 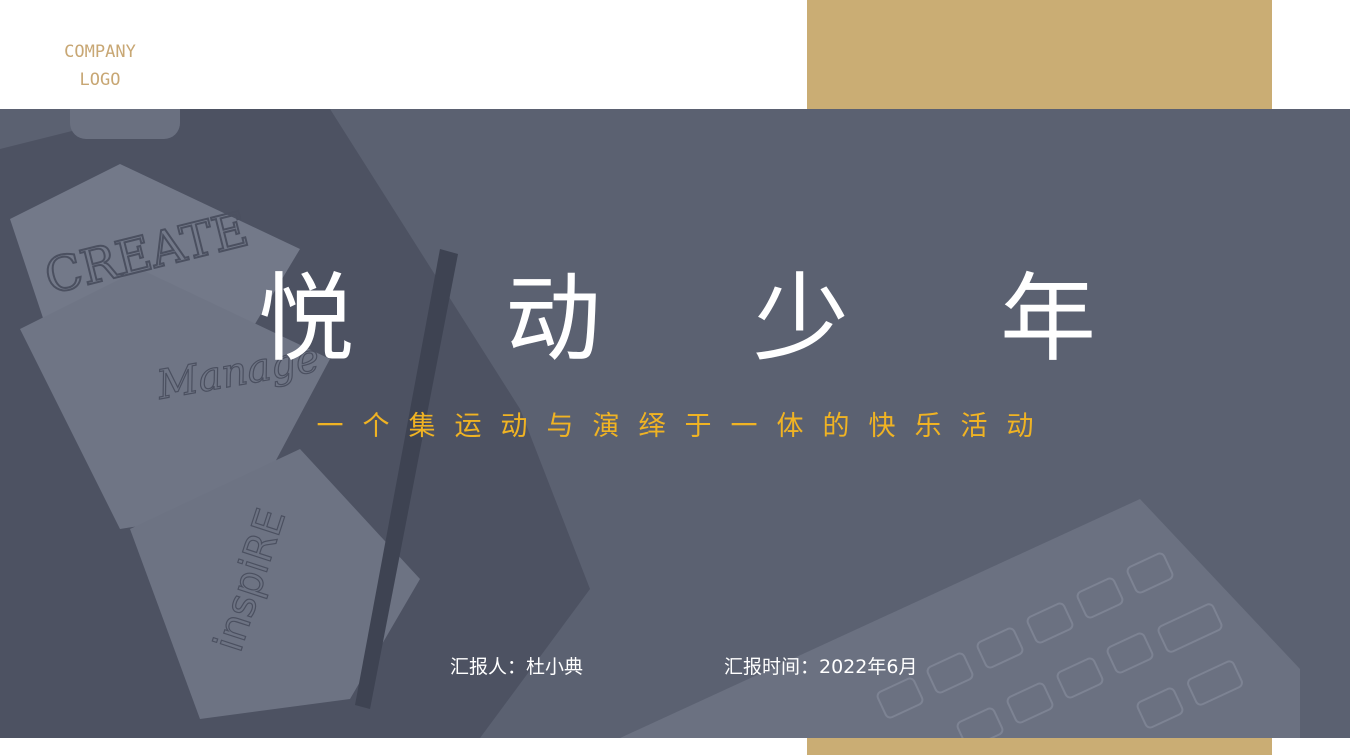 I want to click on title-char-2: 动, so click(x=553, y=319).